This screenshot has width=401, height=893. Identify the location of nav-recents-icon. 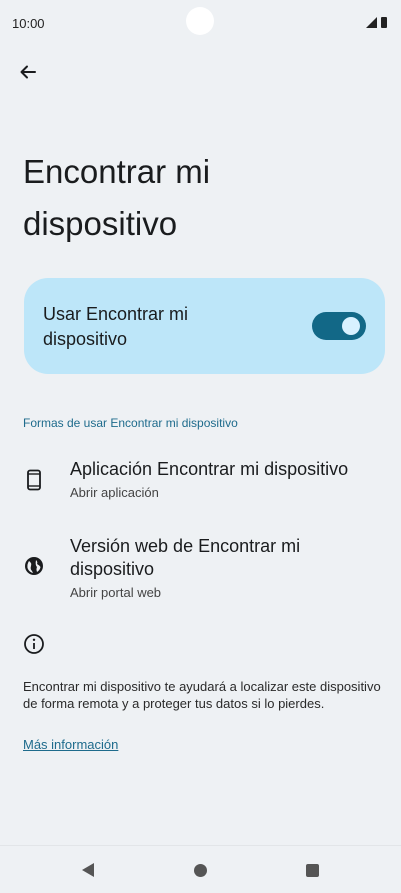
(312, 870).